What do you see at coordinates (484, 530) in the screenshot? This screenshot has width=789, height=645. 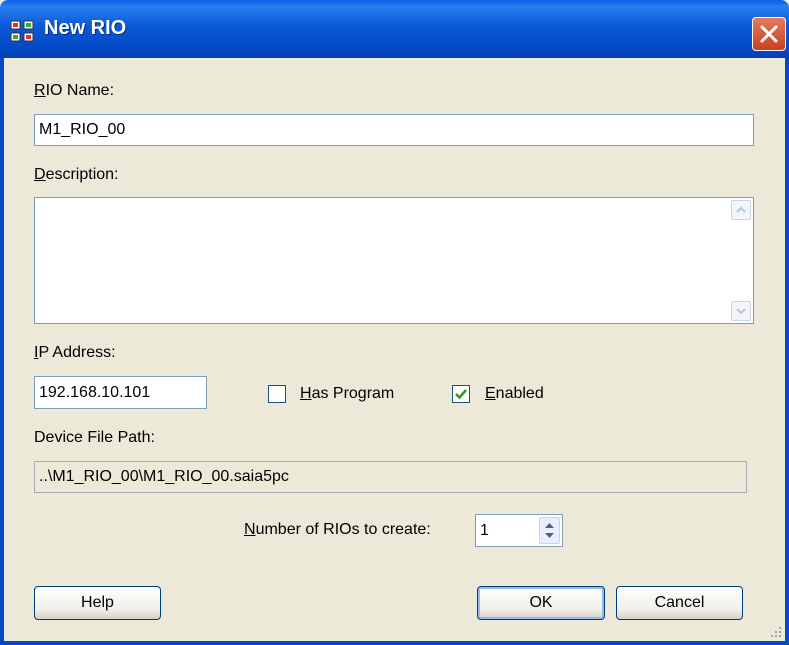 I see `number-of-rios-value: 1` at bounding box center [484, 530].